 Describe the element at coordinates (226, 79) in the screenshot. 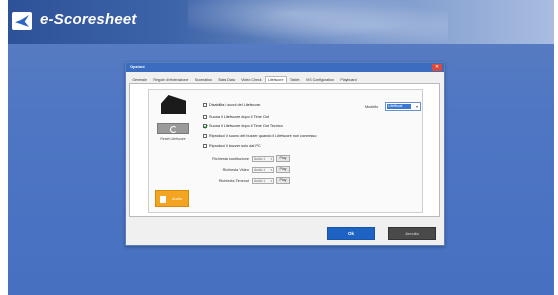

I see `tab-stats-data: Stats Data` at that location.